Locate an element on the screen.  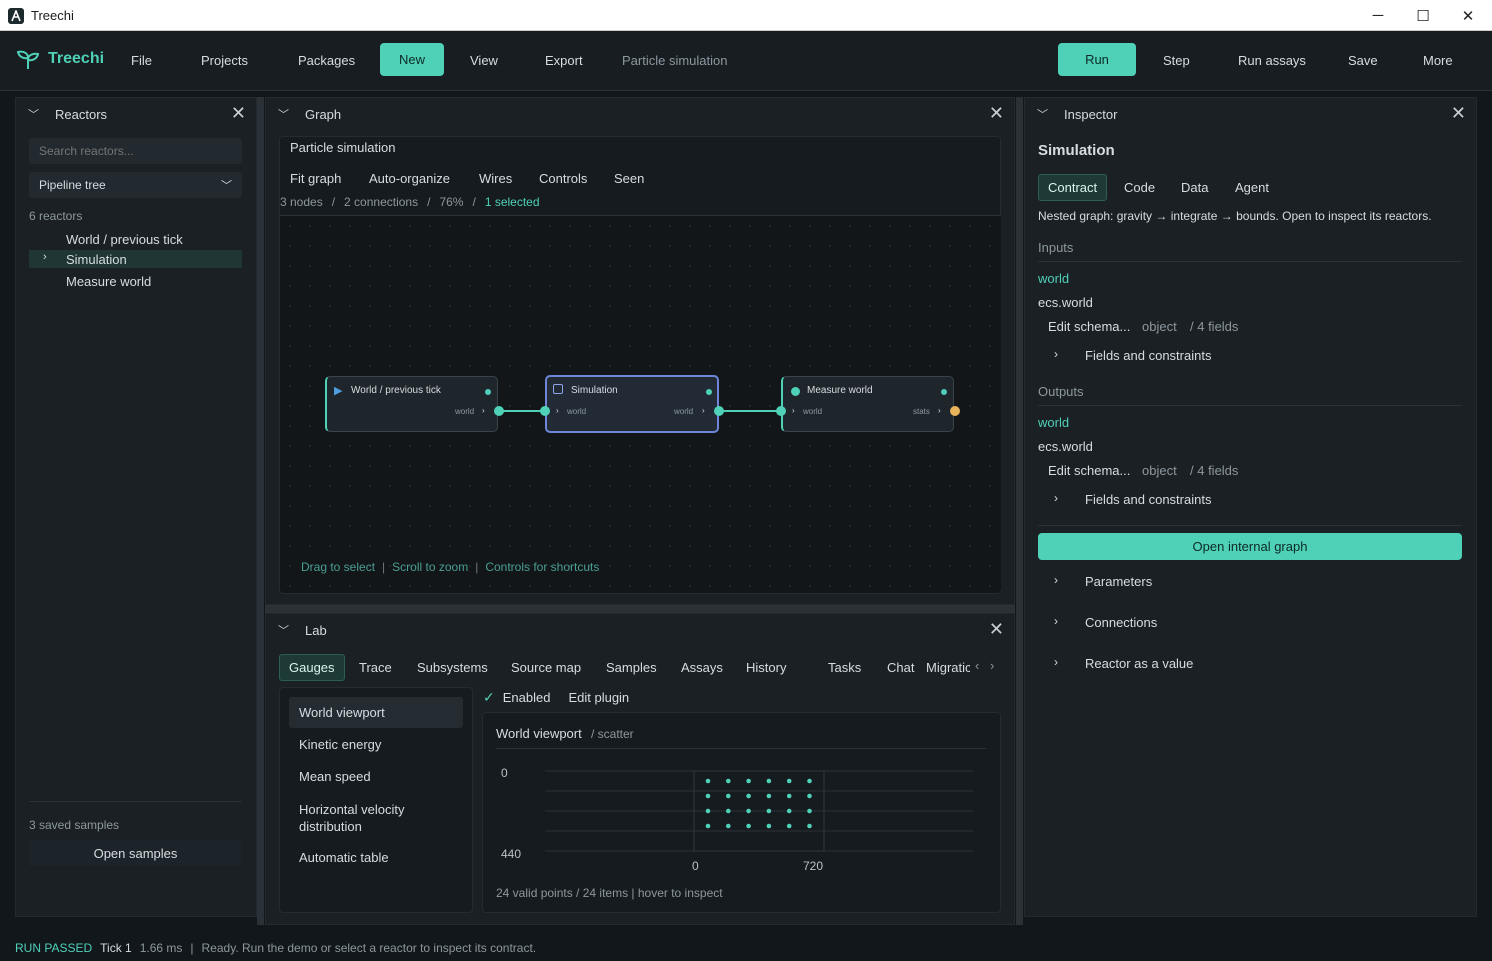
menu-view: View is located at coordinates (484, 60).